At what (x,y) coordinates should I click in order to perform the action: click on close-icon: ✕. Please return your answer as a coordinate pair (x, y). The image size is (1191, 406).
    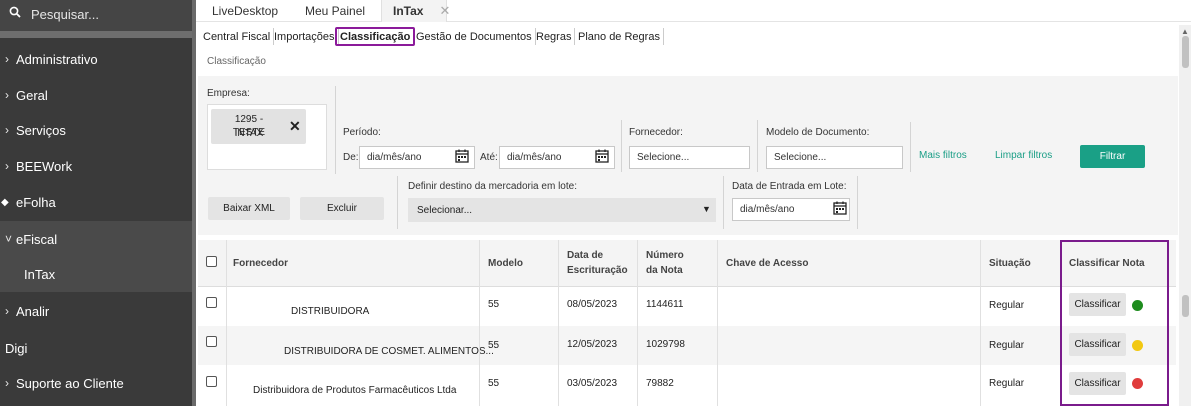
    Looking at the image, I should click on (444, 11).